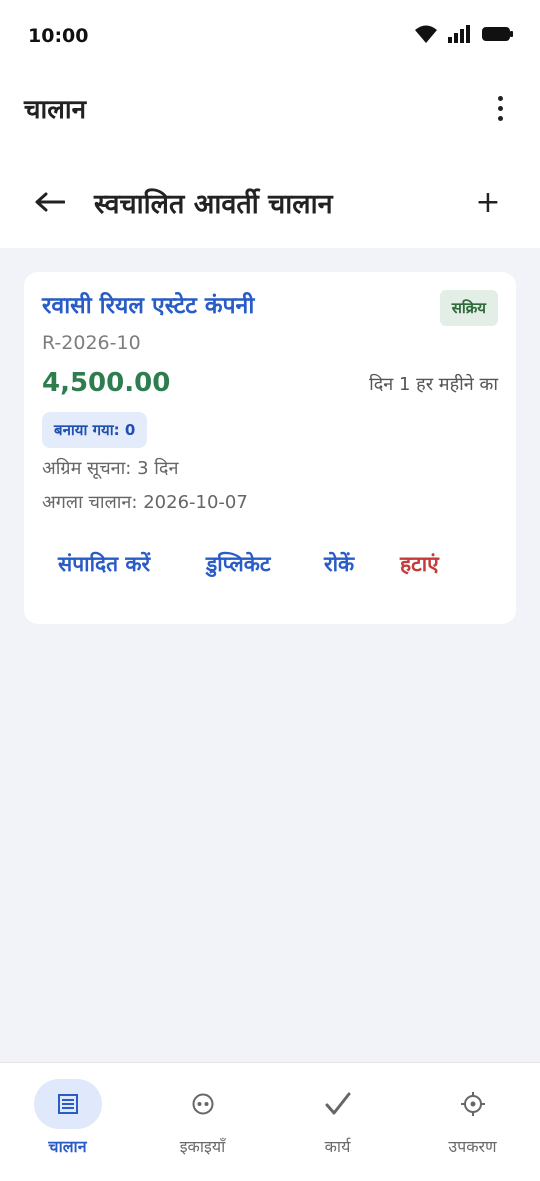 The image size is (540, 1181). I want to click on back-arrow-icon, so click(50, 202).